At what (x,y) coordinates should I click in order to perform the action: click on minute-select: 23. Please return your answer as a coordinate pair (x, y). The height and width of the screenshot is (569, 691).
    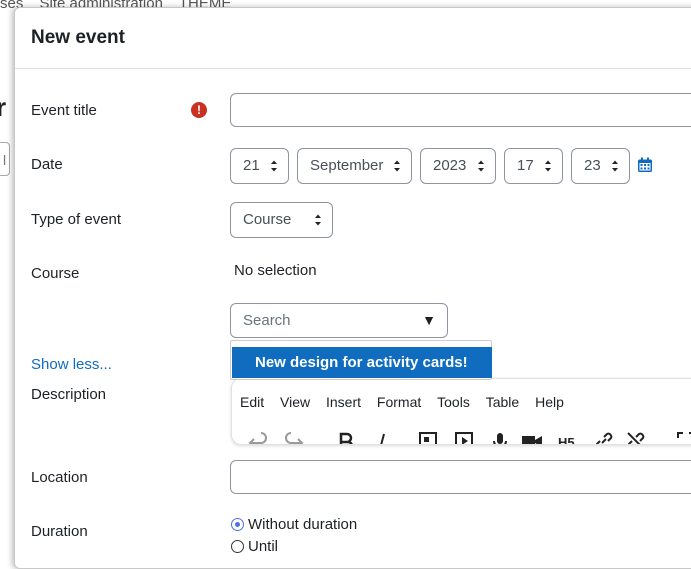
    Looking at the image, I should click on (600, 166).